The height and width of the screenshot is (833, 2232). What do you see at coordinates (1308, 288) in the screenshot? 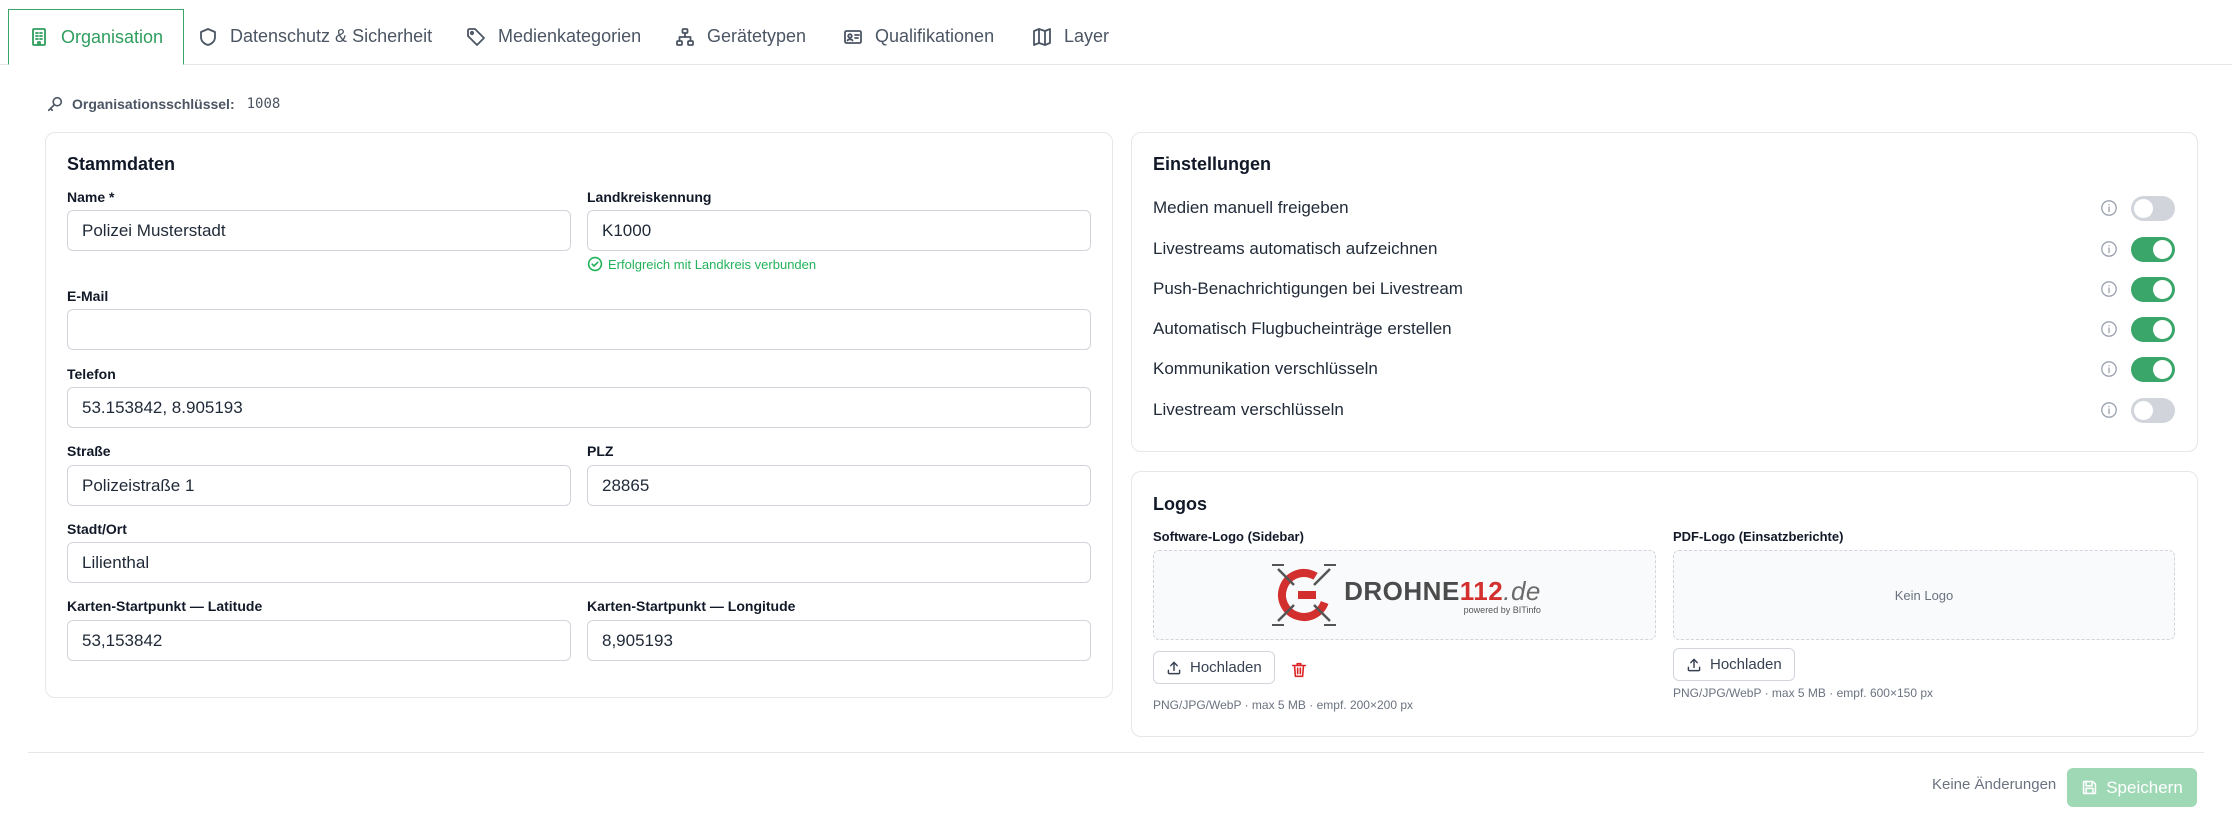
I see `setting-label: Push-Benachrichtigungen bei Livestream` at bounding box center [1308, 288].